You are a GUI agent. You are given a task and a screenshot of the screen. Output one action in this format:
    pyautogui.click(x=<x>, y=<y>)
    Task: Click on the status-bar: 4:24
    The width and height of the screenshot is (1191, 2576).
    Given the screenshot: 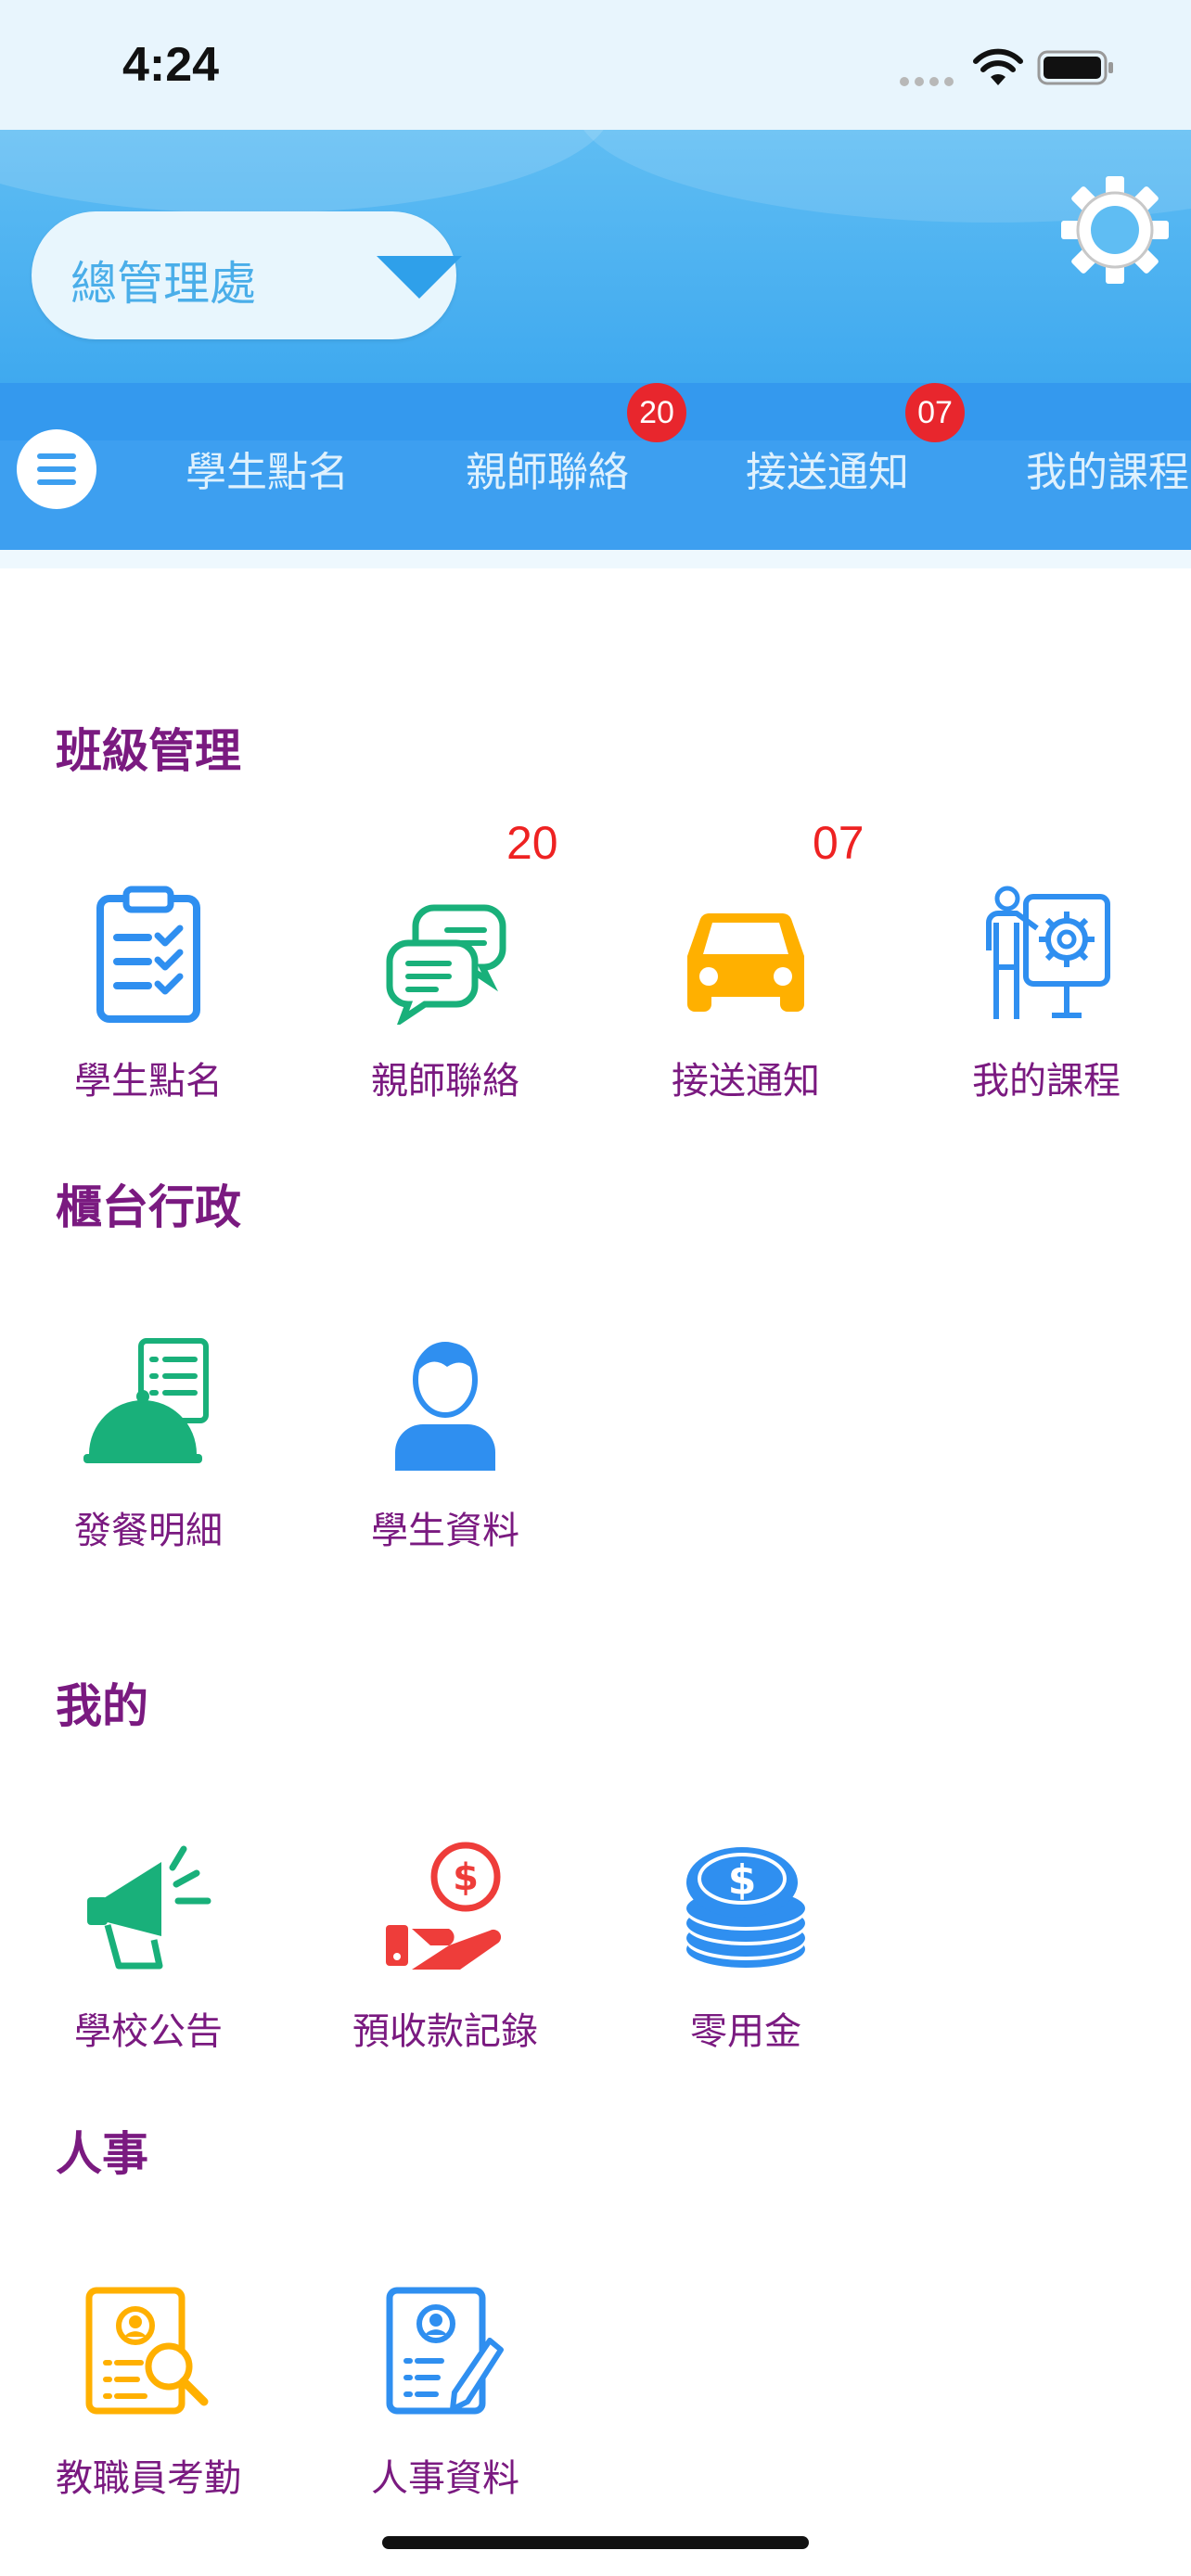 What is the action you would take?
    pyautogui.click(x=595, y=65)
    